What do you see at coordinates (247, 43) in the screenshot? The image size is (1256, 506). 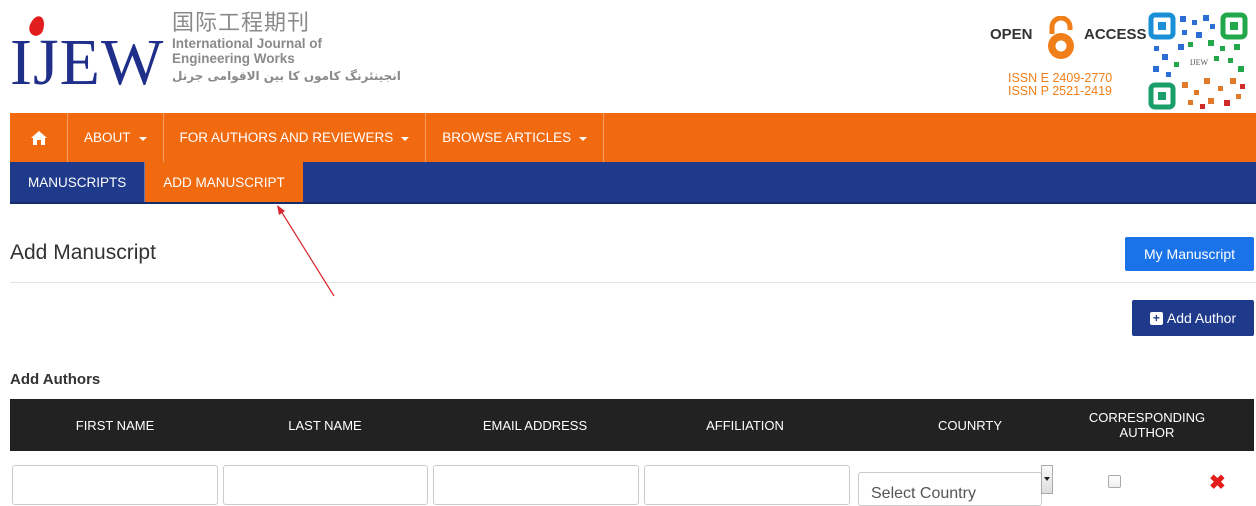 I see `logo-english-line1: International Journal of` at bounding box center [247, 43].